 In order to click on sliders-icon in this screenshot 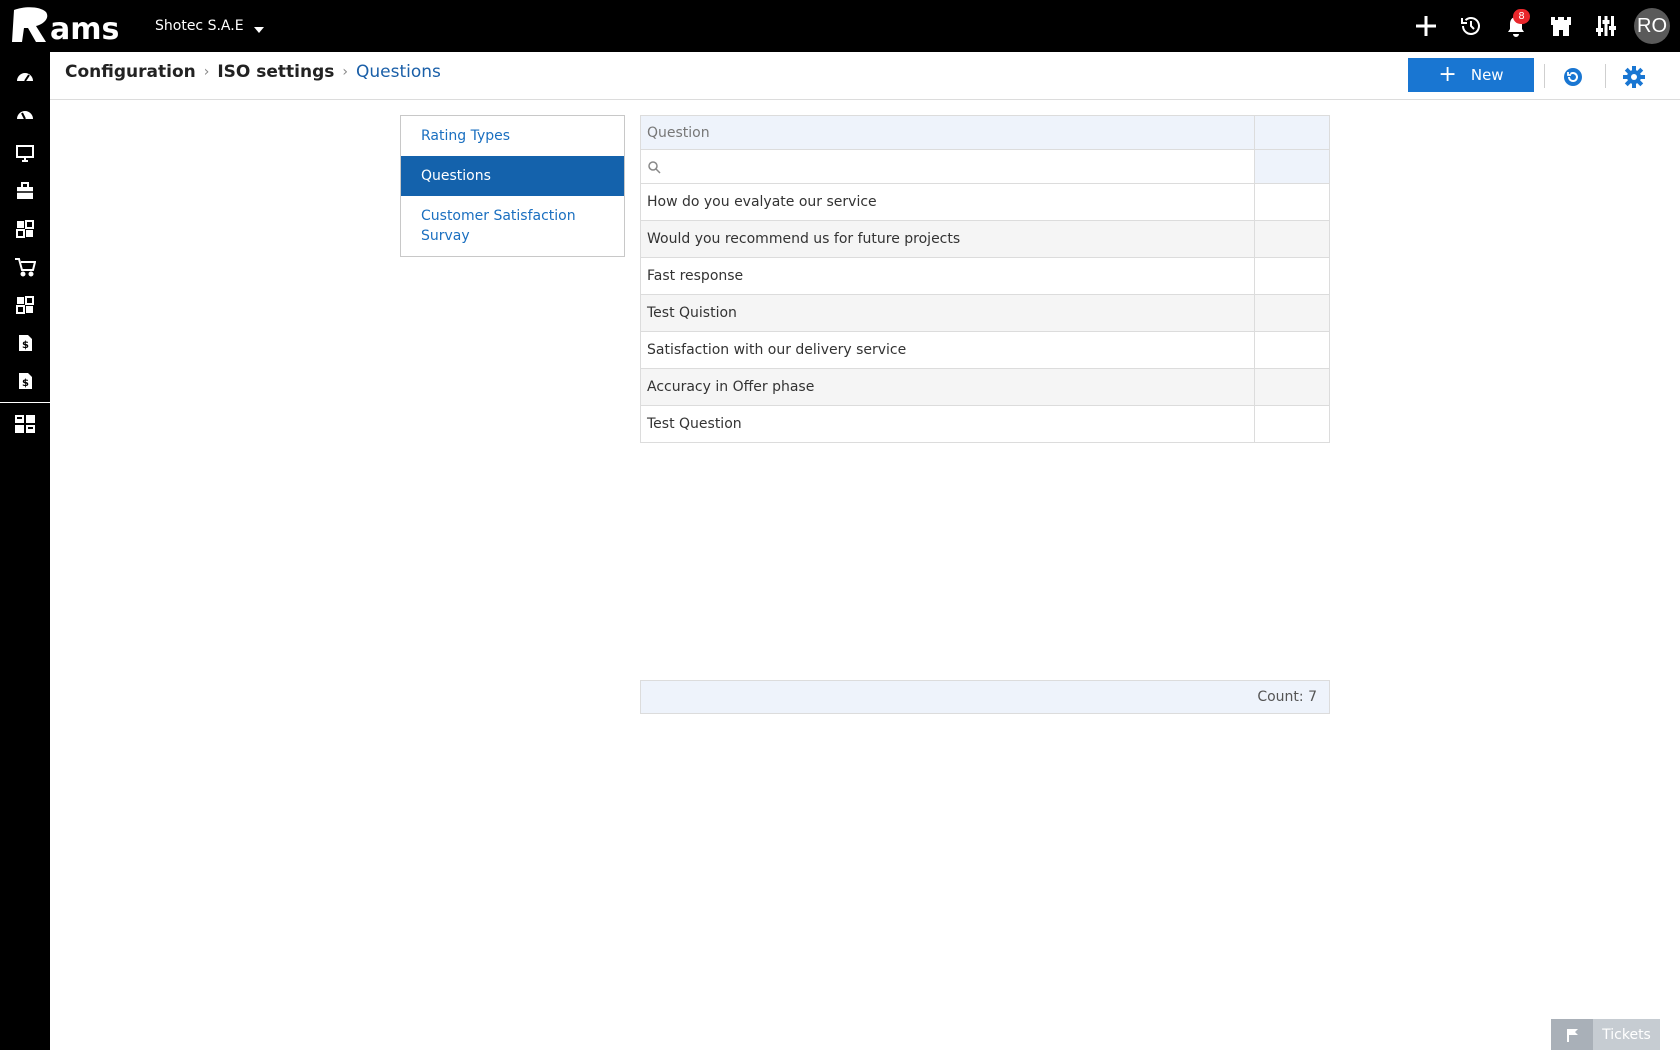, I will do `click(1605, 26)`.